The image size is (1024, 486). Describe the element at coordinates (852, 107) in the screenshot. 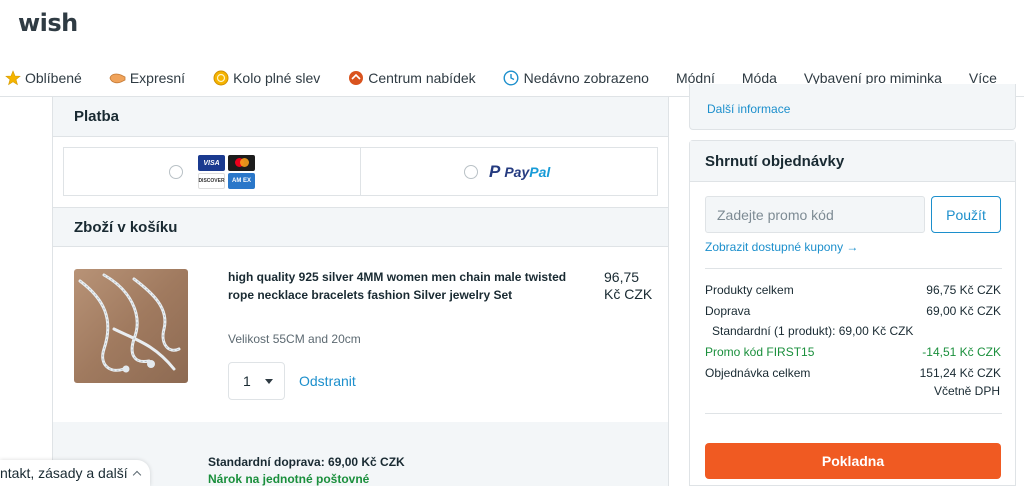

I see `info-box: Další informace` at that location.